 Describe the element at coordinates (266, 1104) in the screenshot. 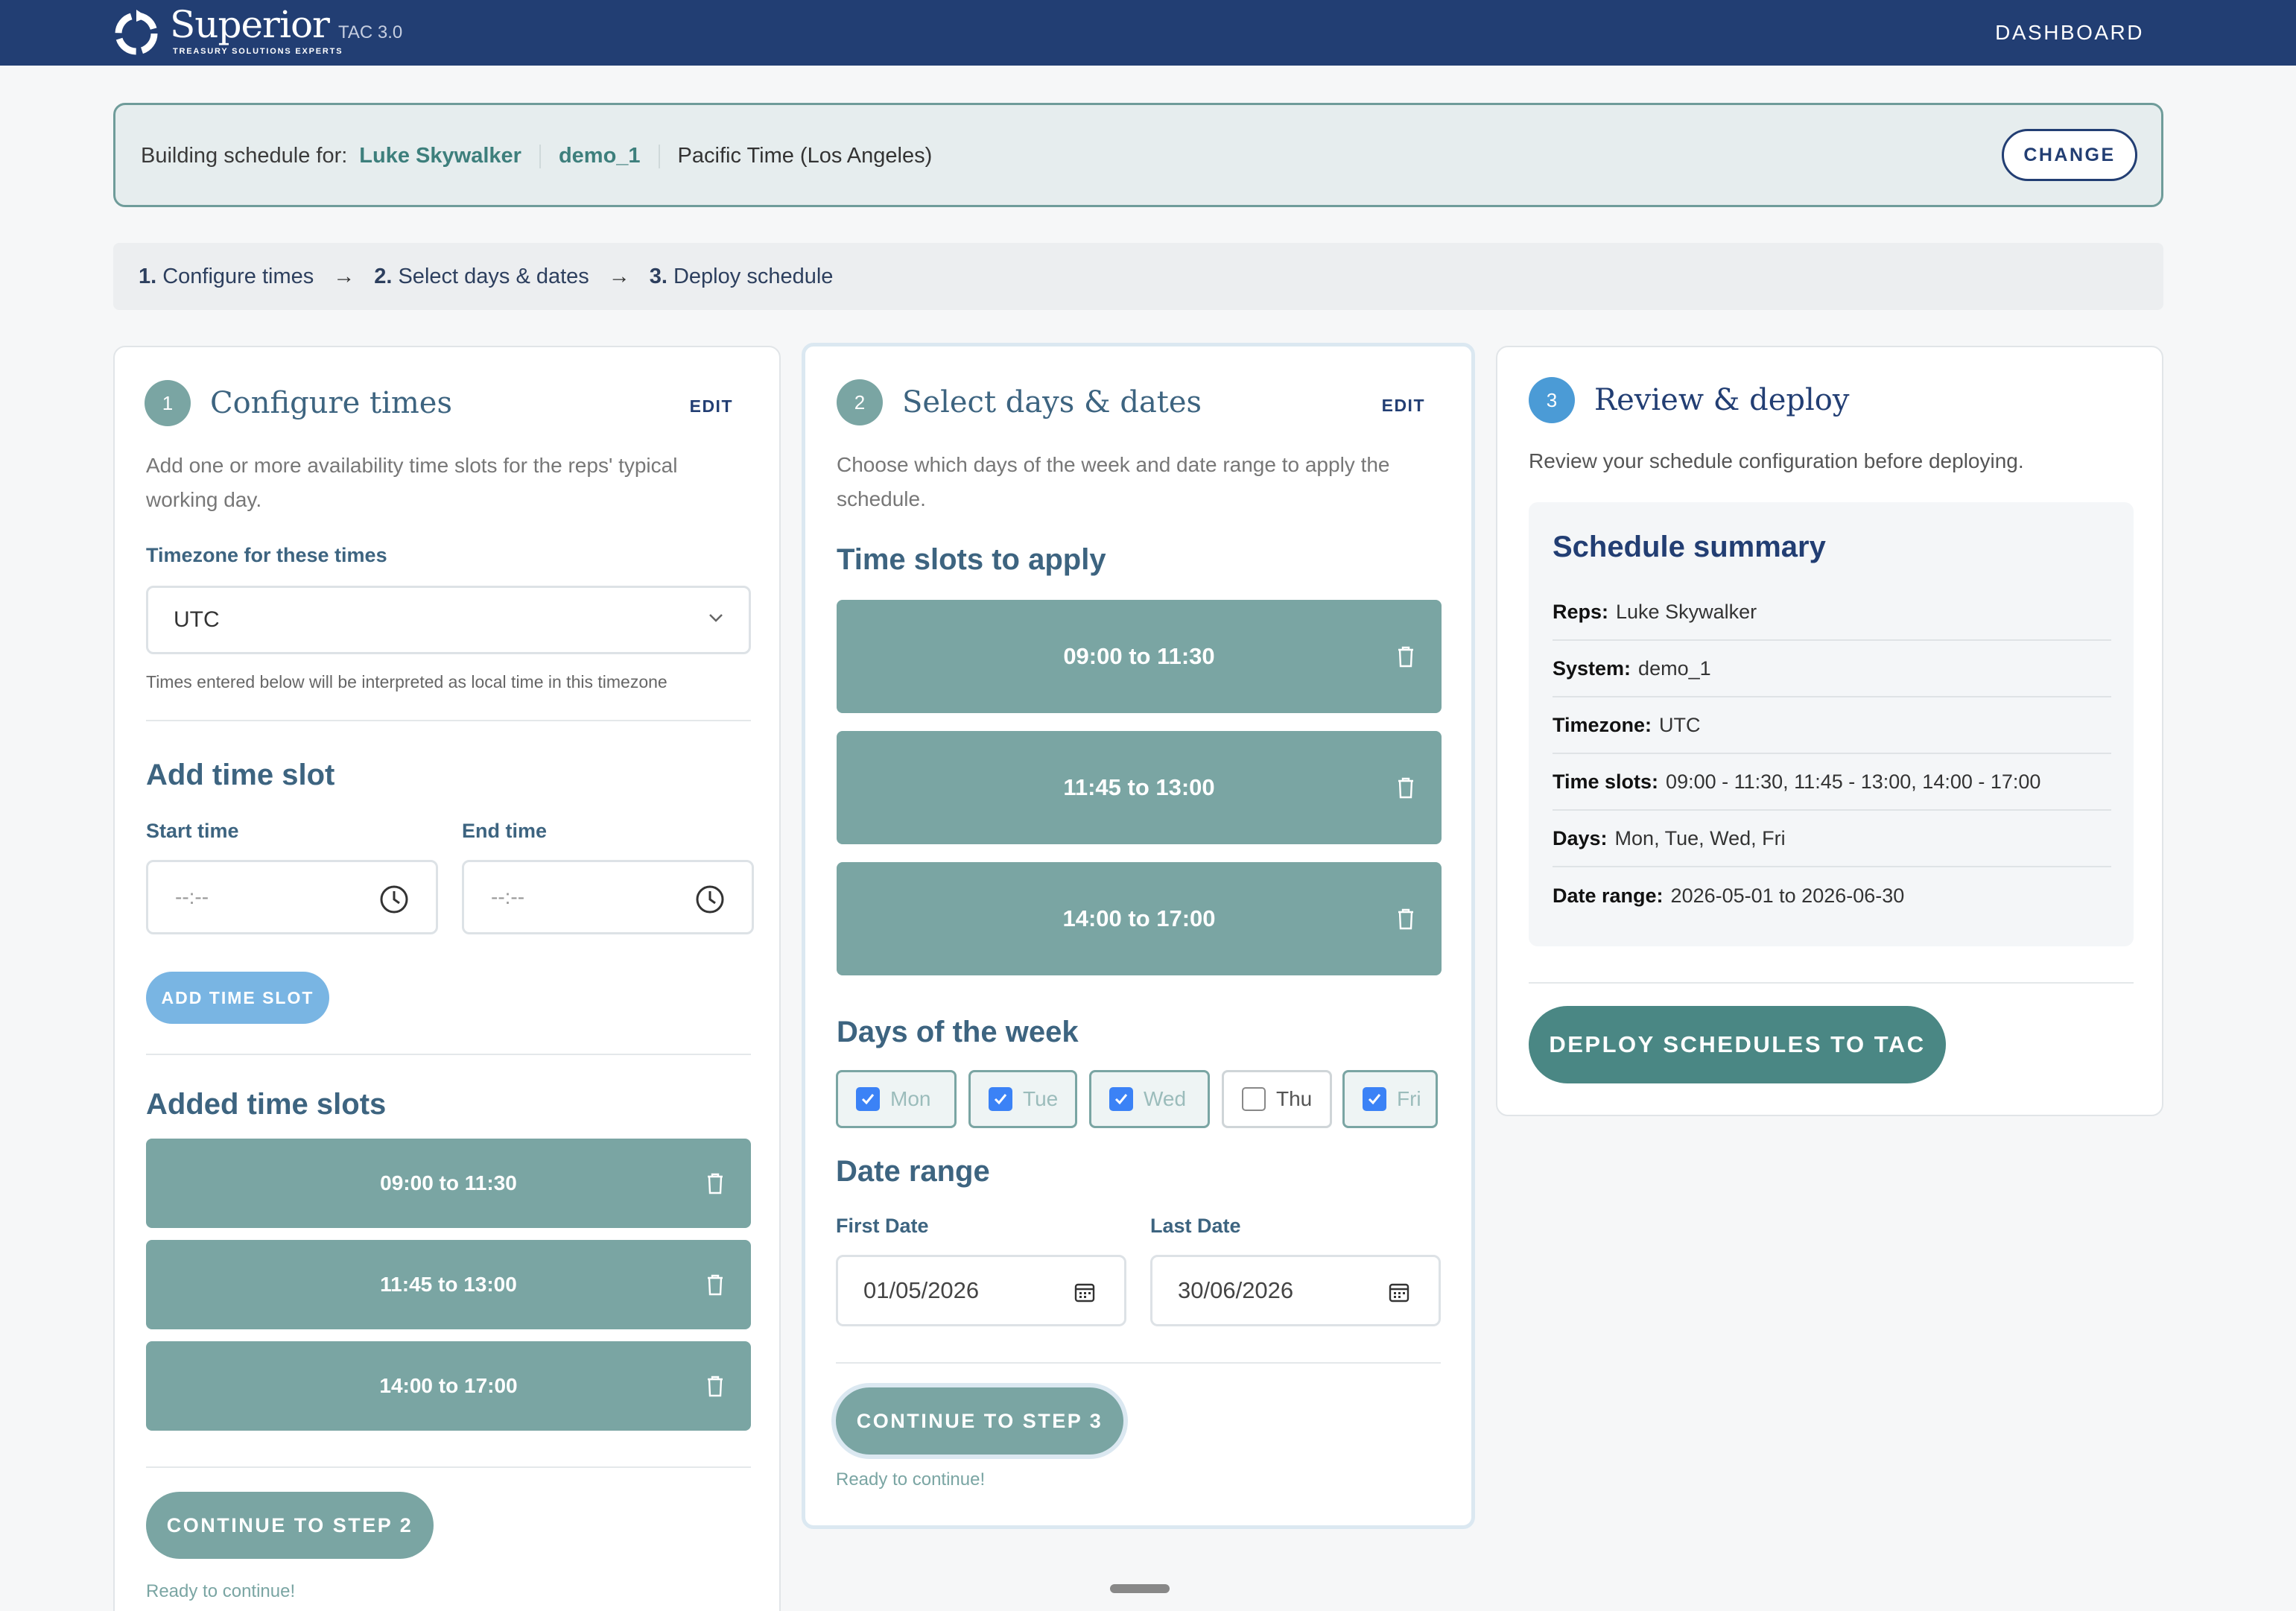

I see `added-time-slots-heading: Added time slots` at that location.